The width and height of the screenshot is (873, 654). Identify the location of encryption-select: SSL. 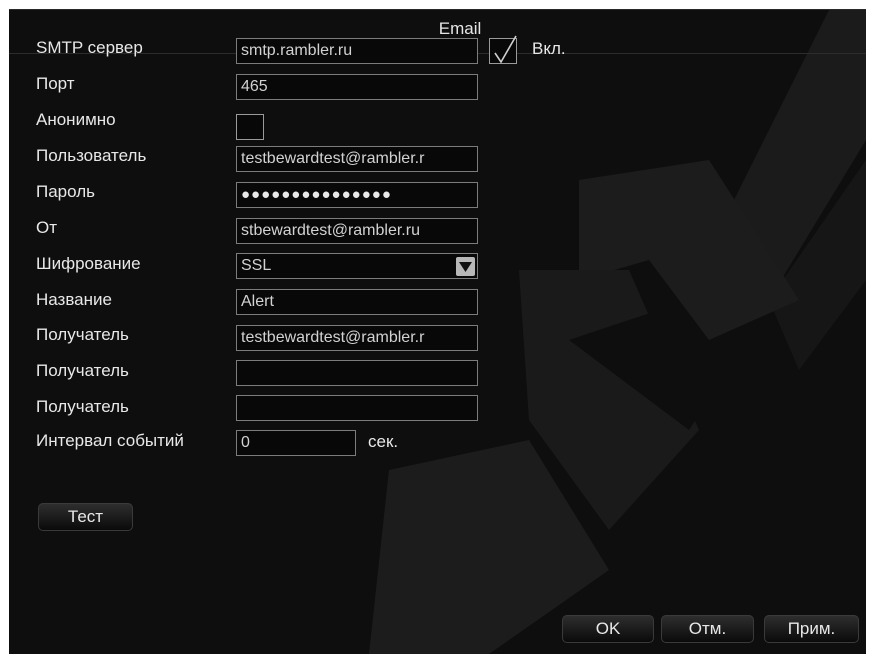
(357, 266).